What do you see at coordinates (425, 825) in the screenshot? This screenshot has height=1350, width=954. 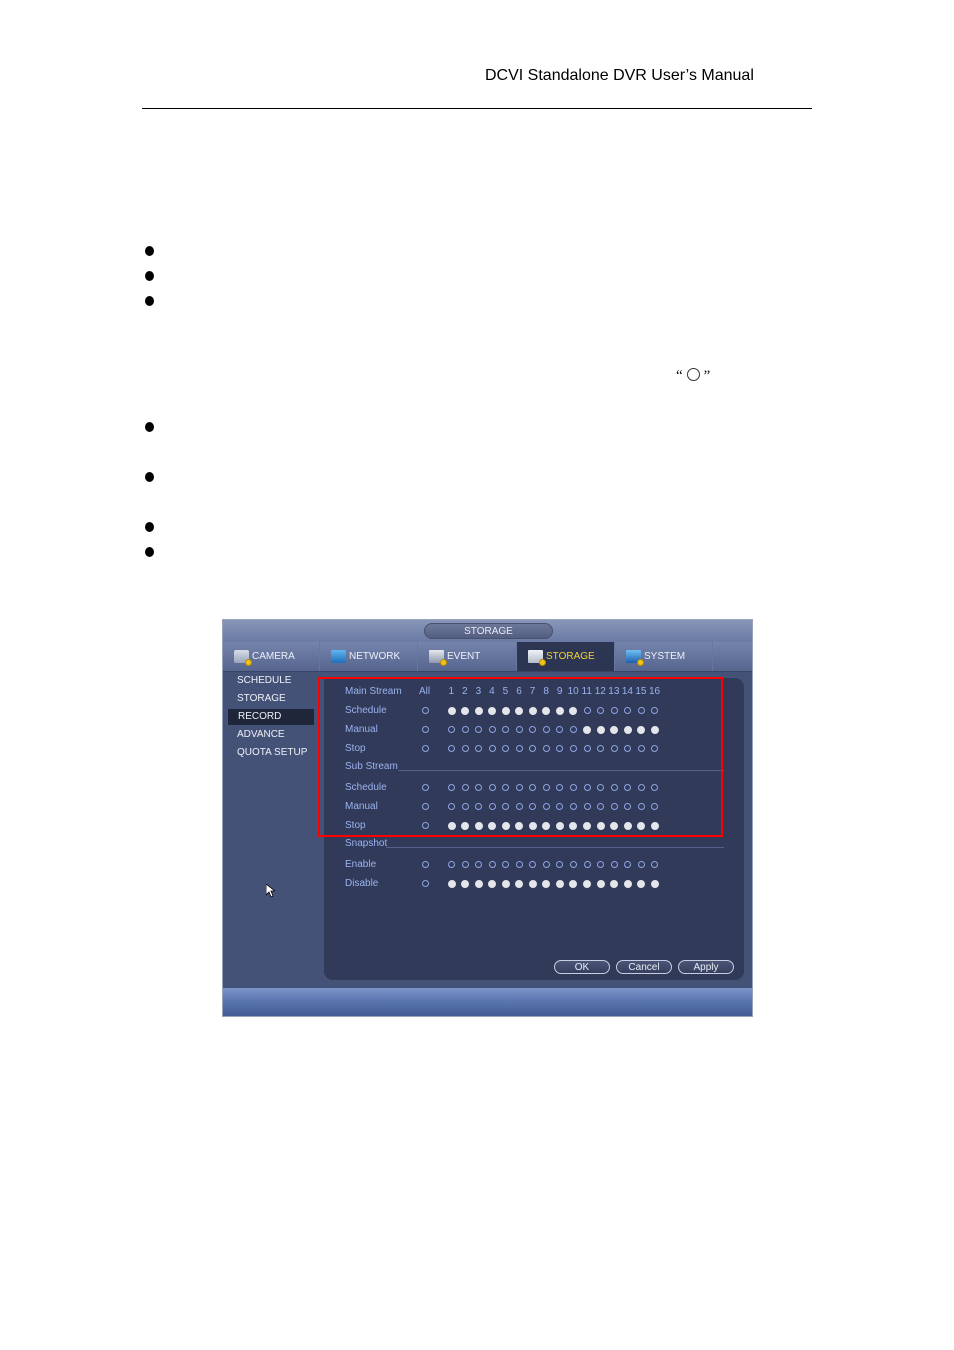 I see `sub-stop-all-radio` at bounding box center [425, 825].